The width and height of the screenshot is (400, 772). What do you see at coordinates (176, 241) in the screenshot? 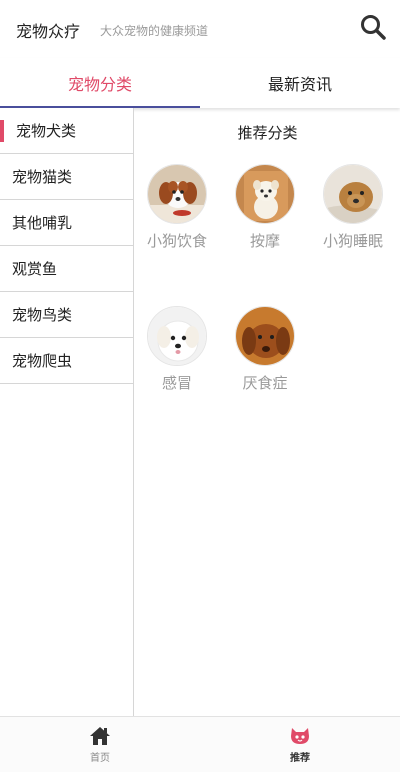
I see `category-label: 小狗饮食` at bounding box center [176, 241].